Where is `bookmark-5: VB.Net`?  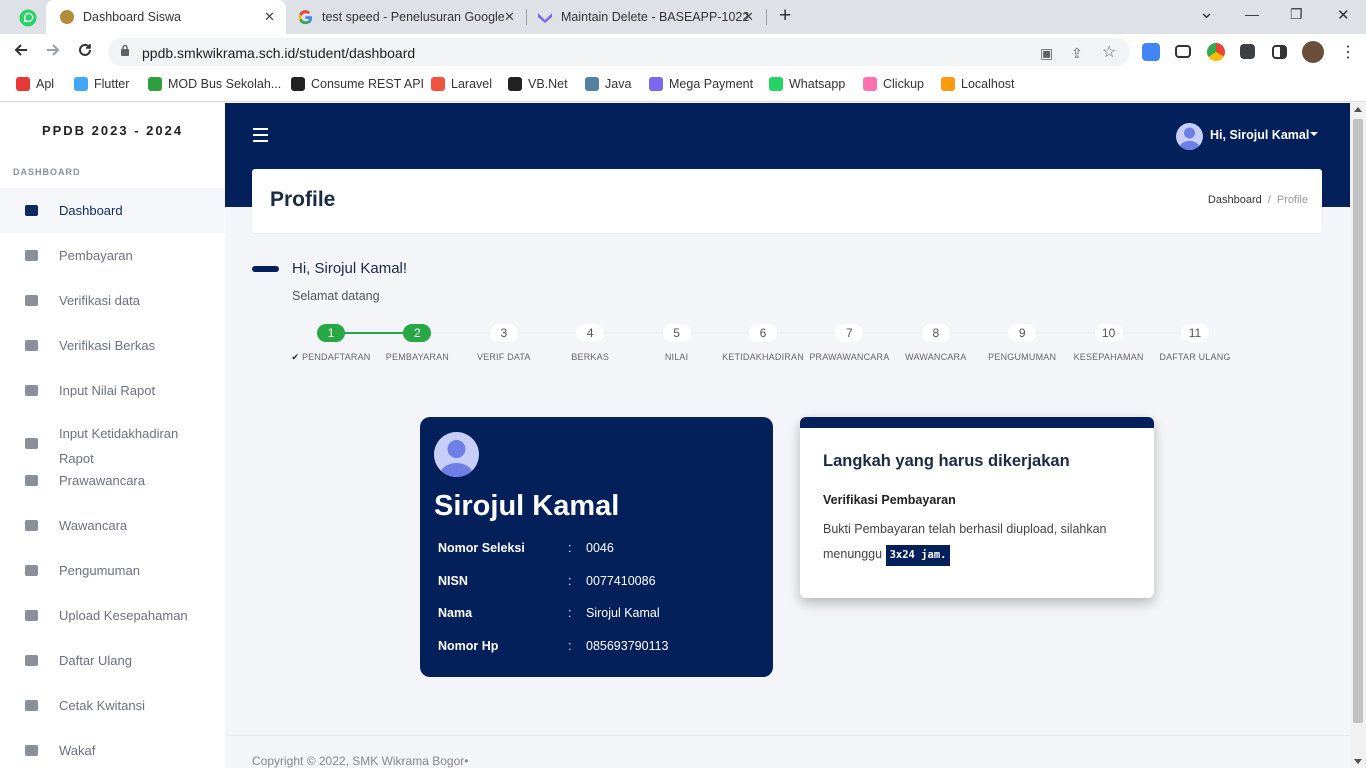 bookmark-5: VB.Net is located at coordinates (538, 84).